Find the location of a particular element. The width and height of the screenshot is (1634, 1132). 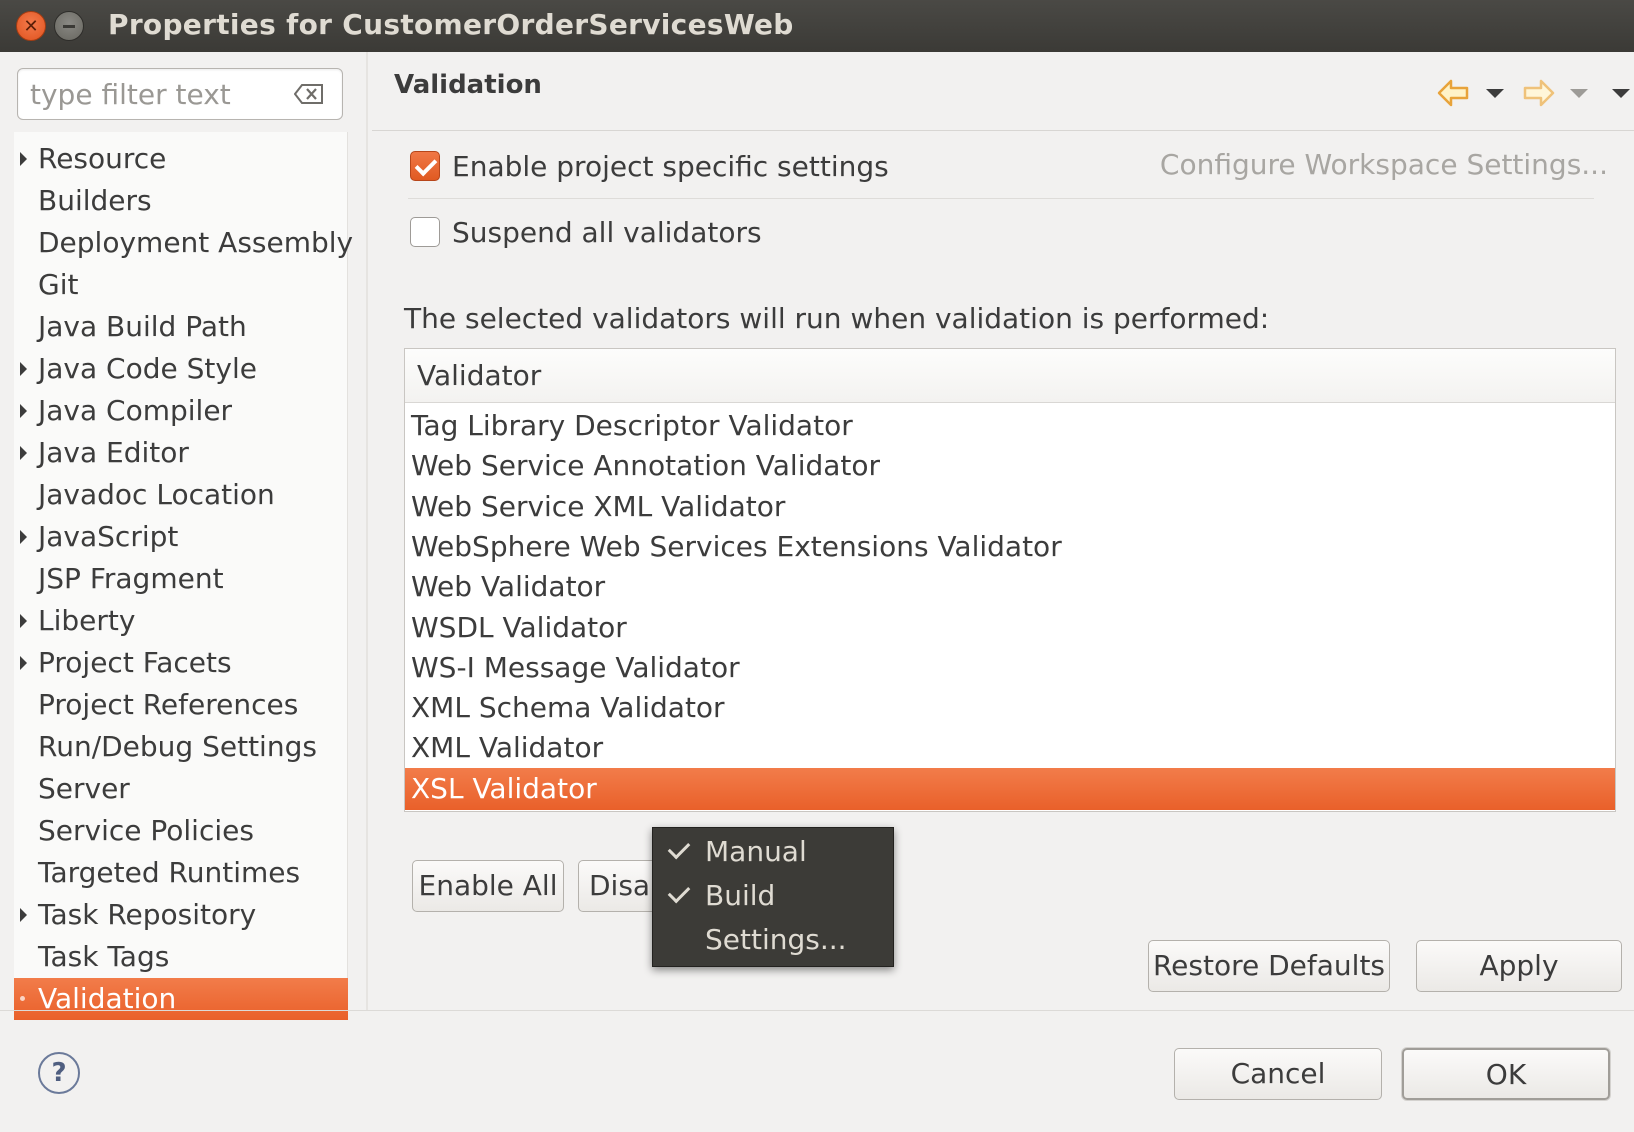

enable-project-settings-checkbox is located at coordinates (425, 166).